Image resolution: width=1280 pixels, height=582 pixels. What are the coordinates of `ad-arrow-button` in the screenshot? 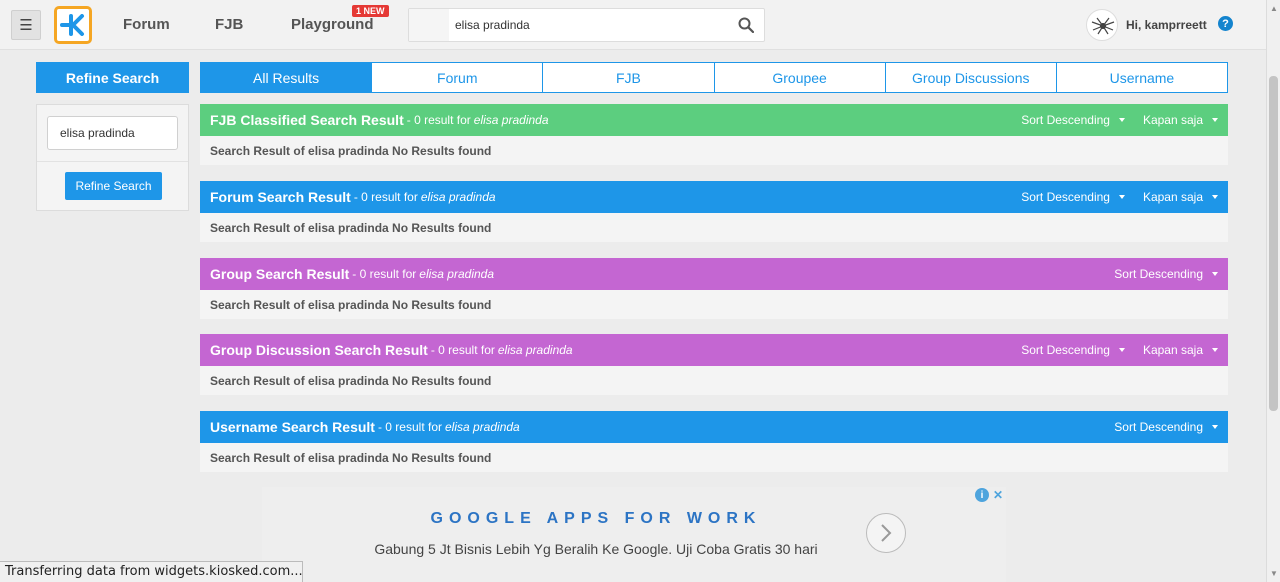 It's located at (886, 533).